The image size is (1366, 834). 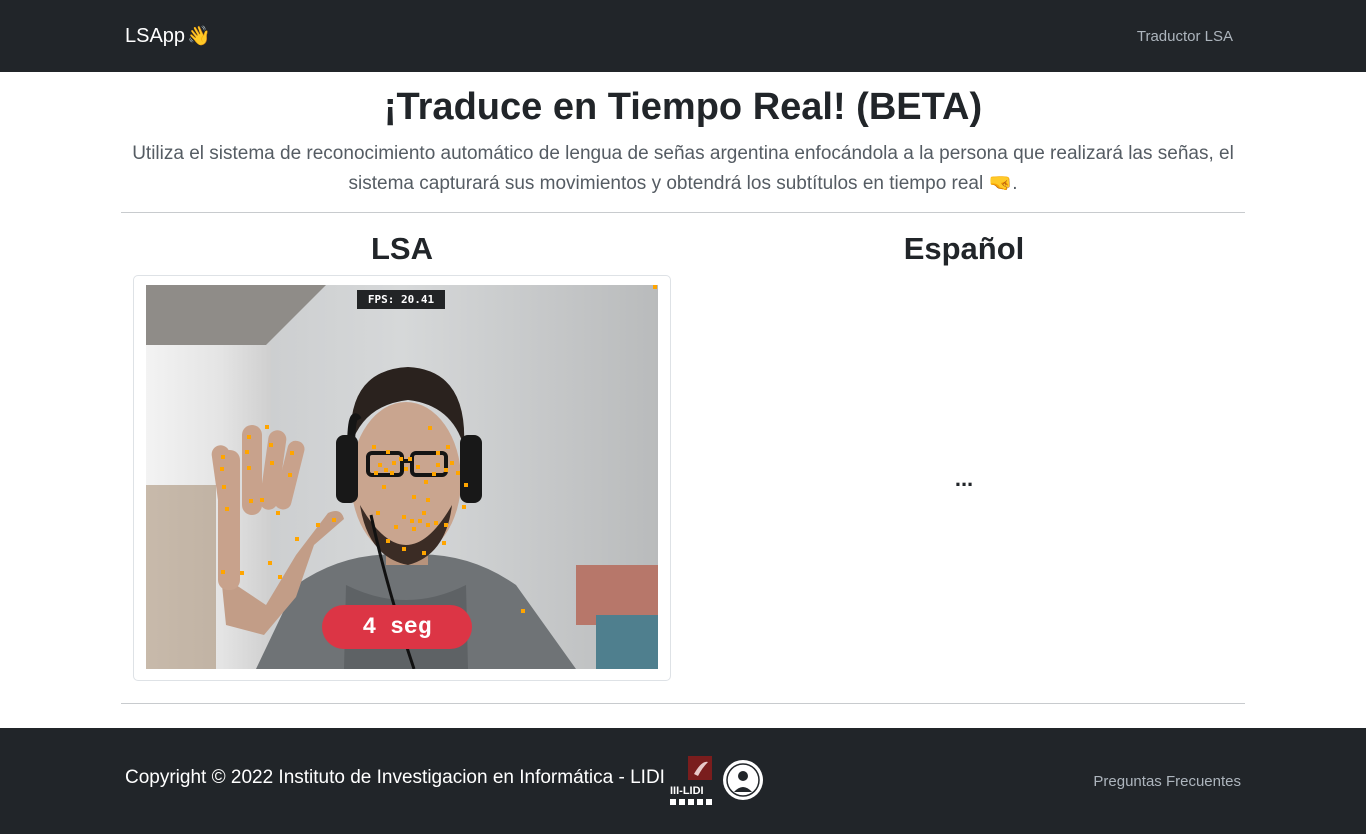 What do you see at coordinates (683, 703) in the screenshot?
I see `bottom-divider` at bounding box center [683, 703].